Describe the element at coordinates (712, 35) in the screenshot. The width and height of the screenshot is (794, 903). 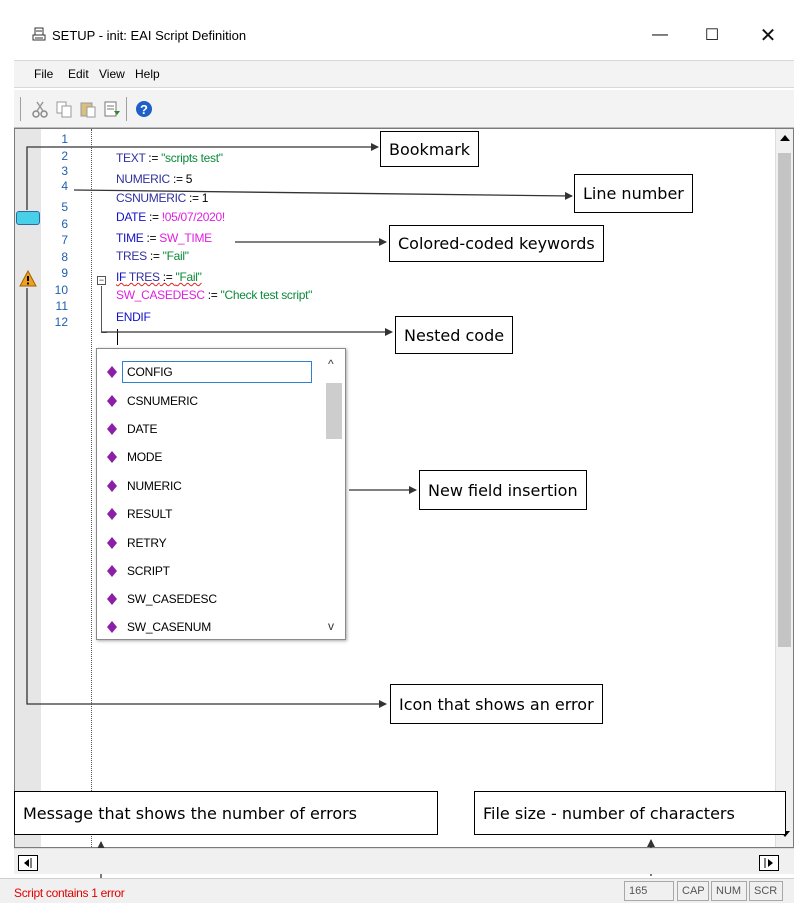
I see `maximize-button: ☐` at that location.